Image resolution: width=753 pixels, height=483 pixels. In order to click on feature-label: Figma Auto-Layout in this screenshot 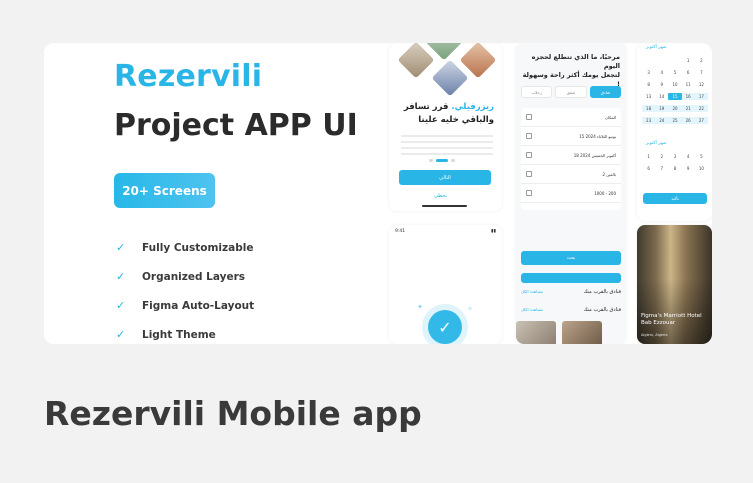, I will do `click(198, 305)`.